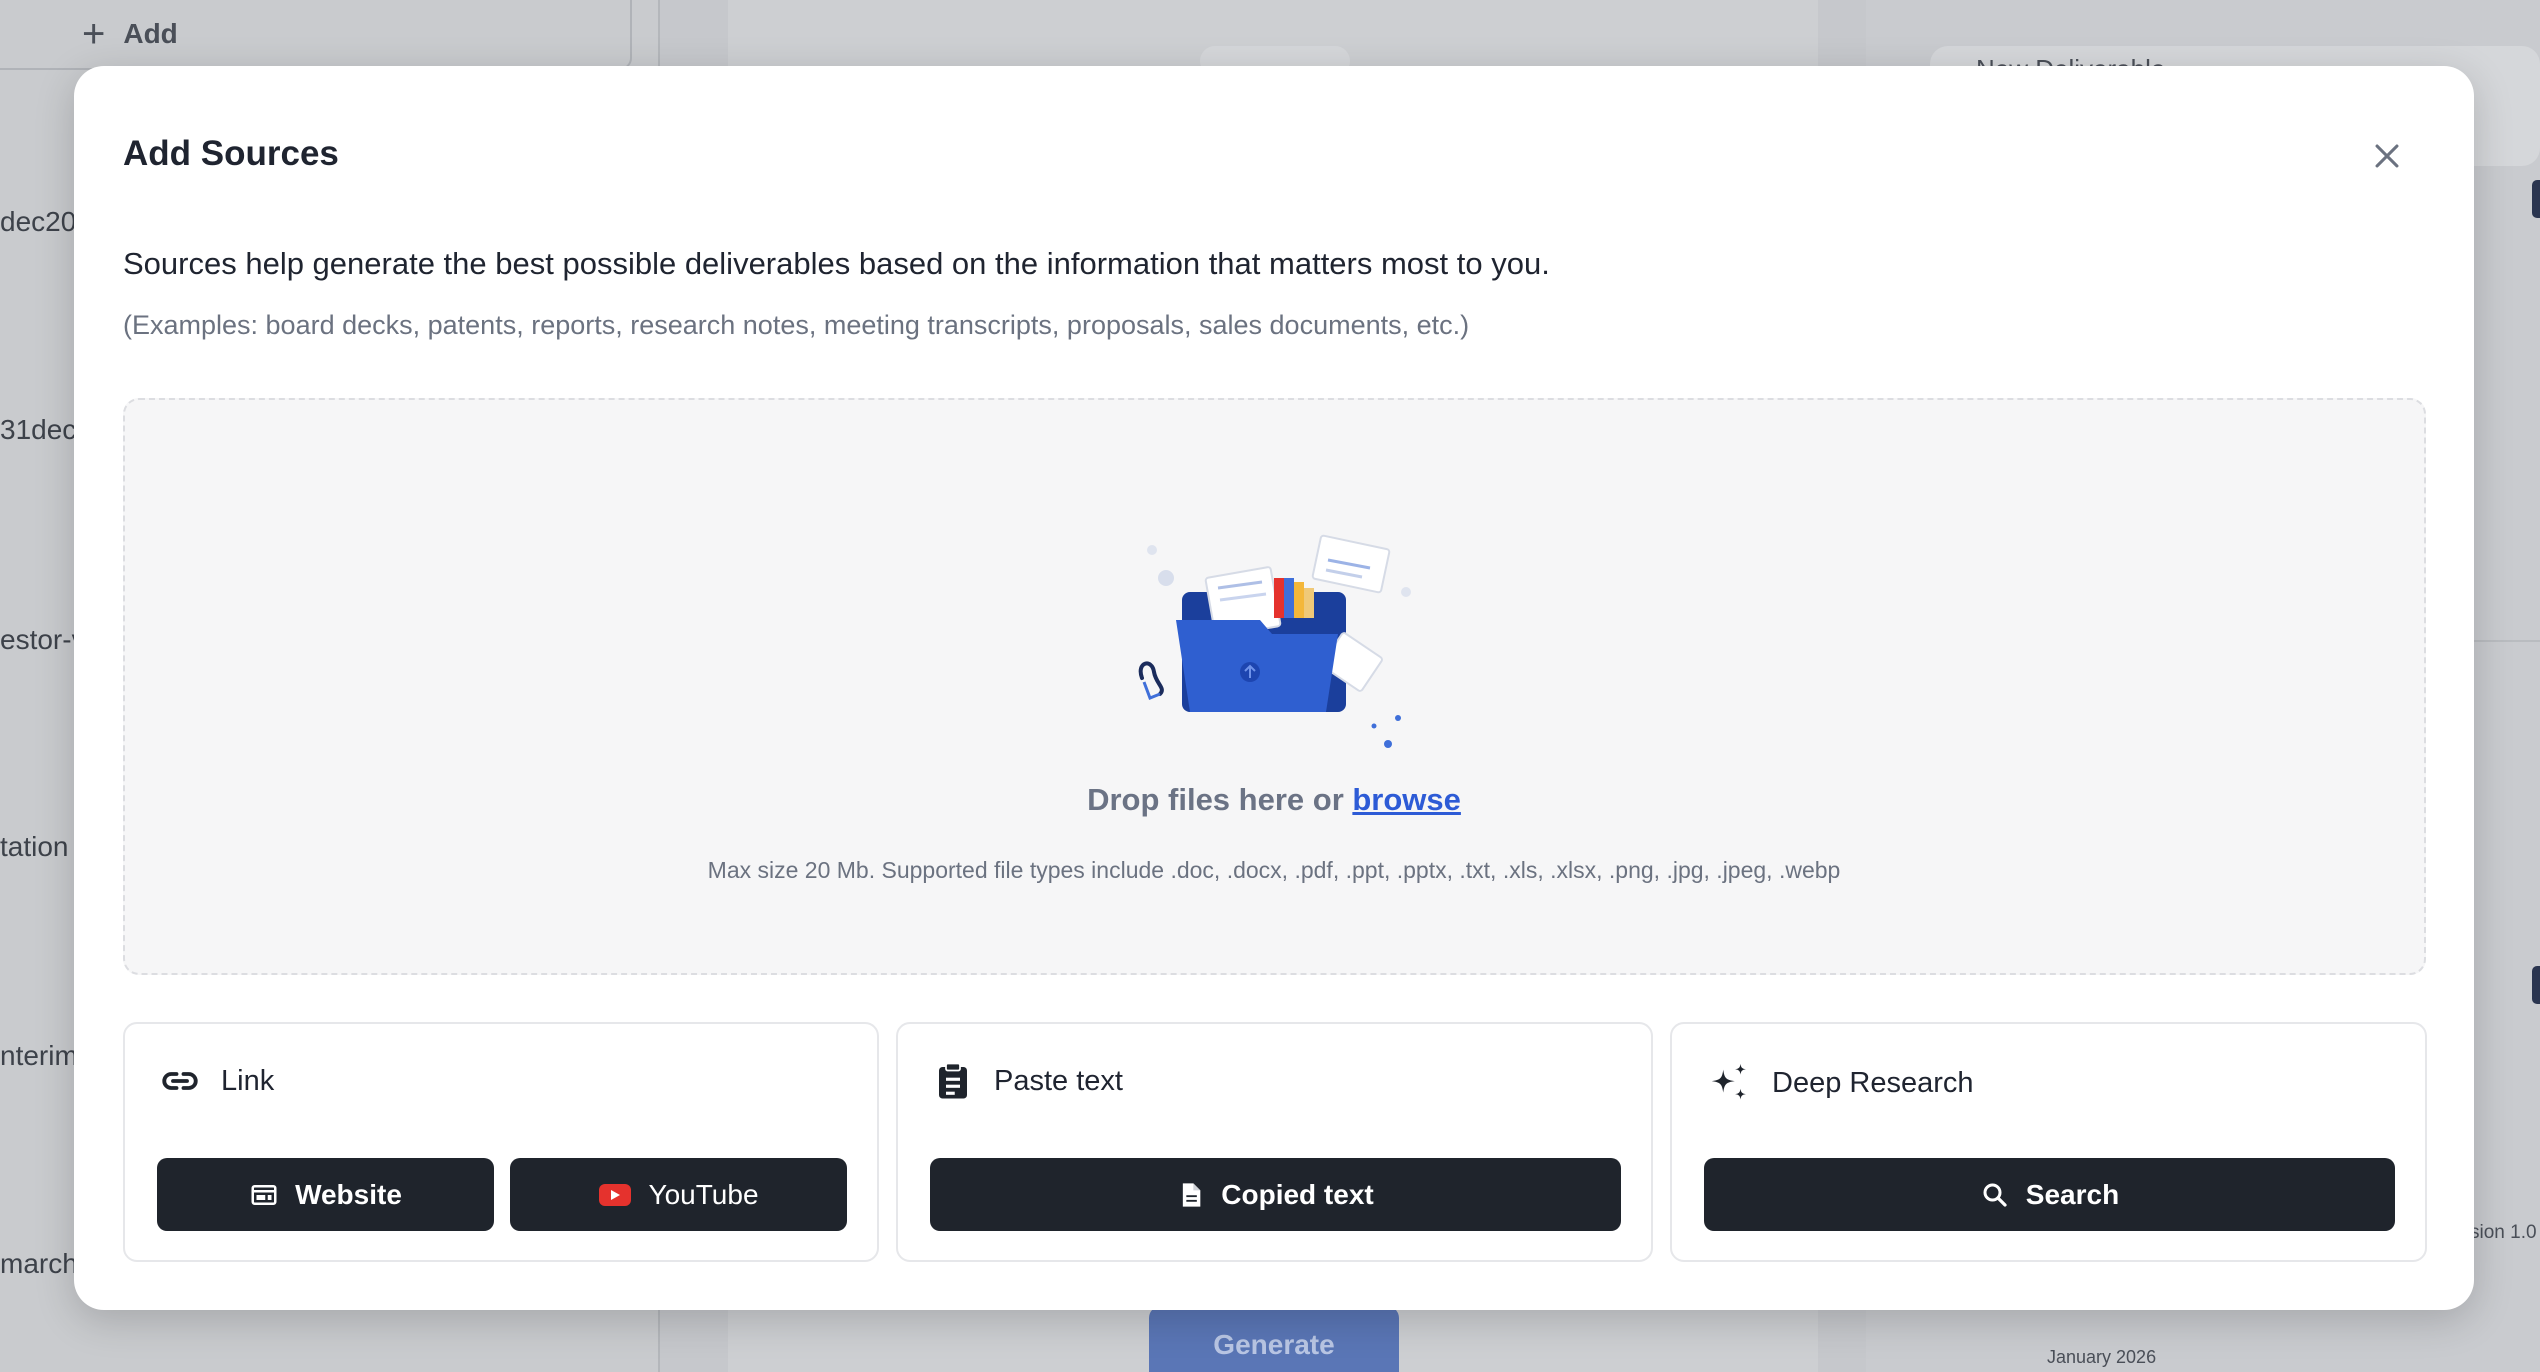 The height and width of the screenshot is (1372, 2540). I want to click on background-list-item: estor-v, so click(43, 639).